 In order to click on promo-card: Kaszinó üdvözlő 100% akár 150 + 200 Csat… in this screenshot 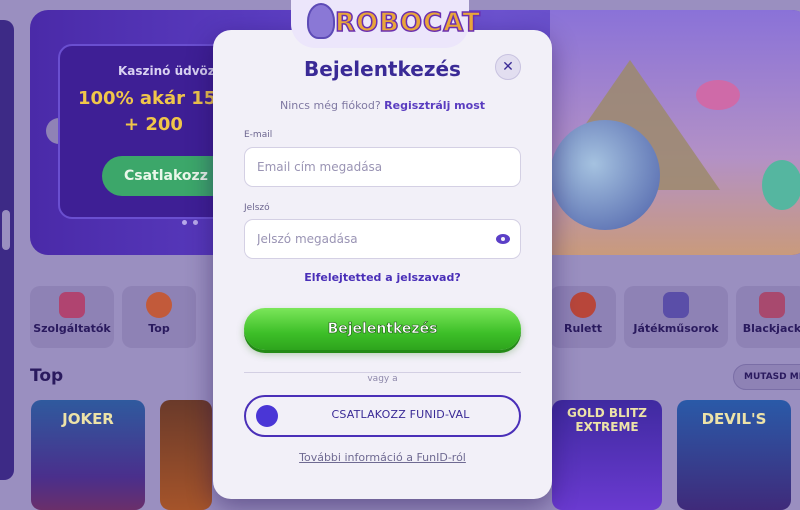, I will do `click(150, 134)`.